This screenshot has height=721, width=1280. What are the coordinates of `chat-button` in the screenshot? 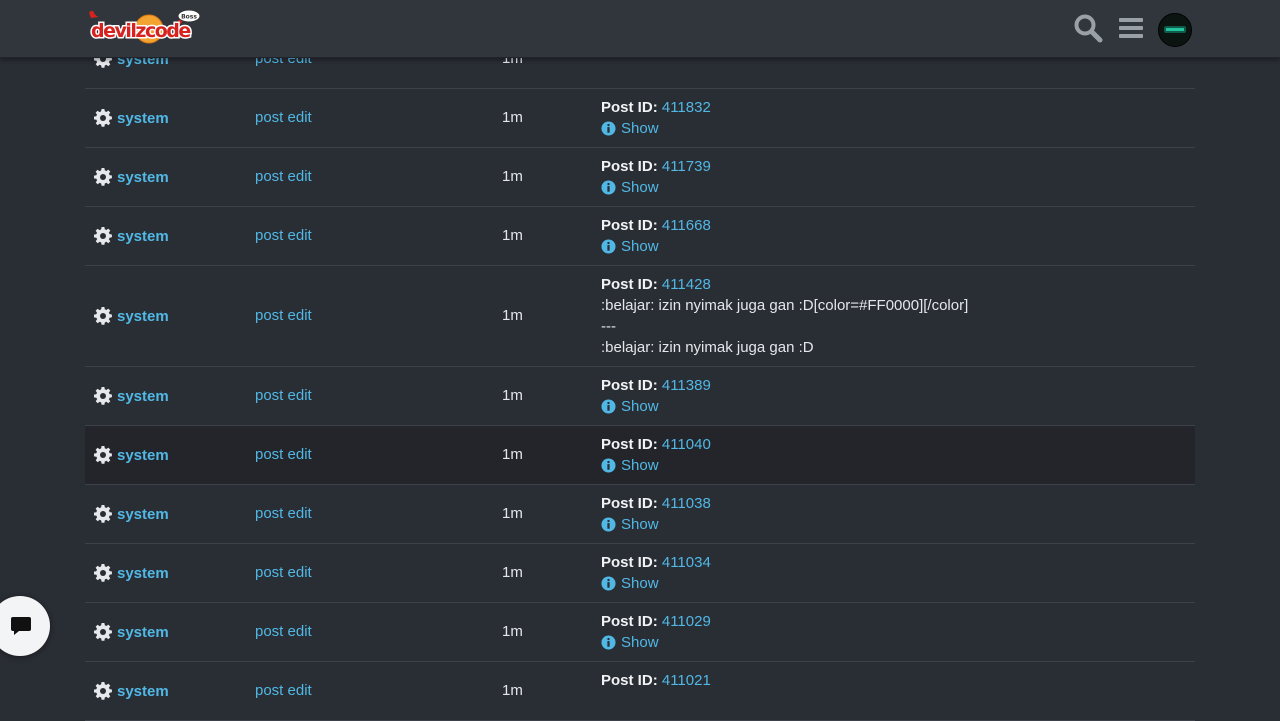 It's located at (25, 626).